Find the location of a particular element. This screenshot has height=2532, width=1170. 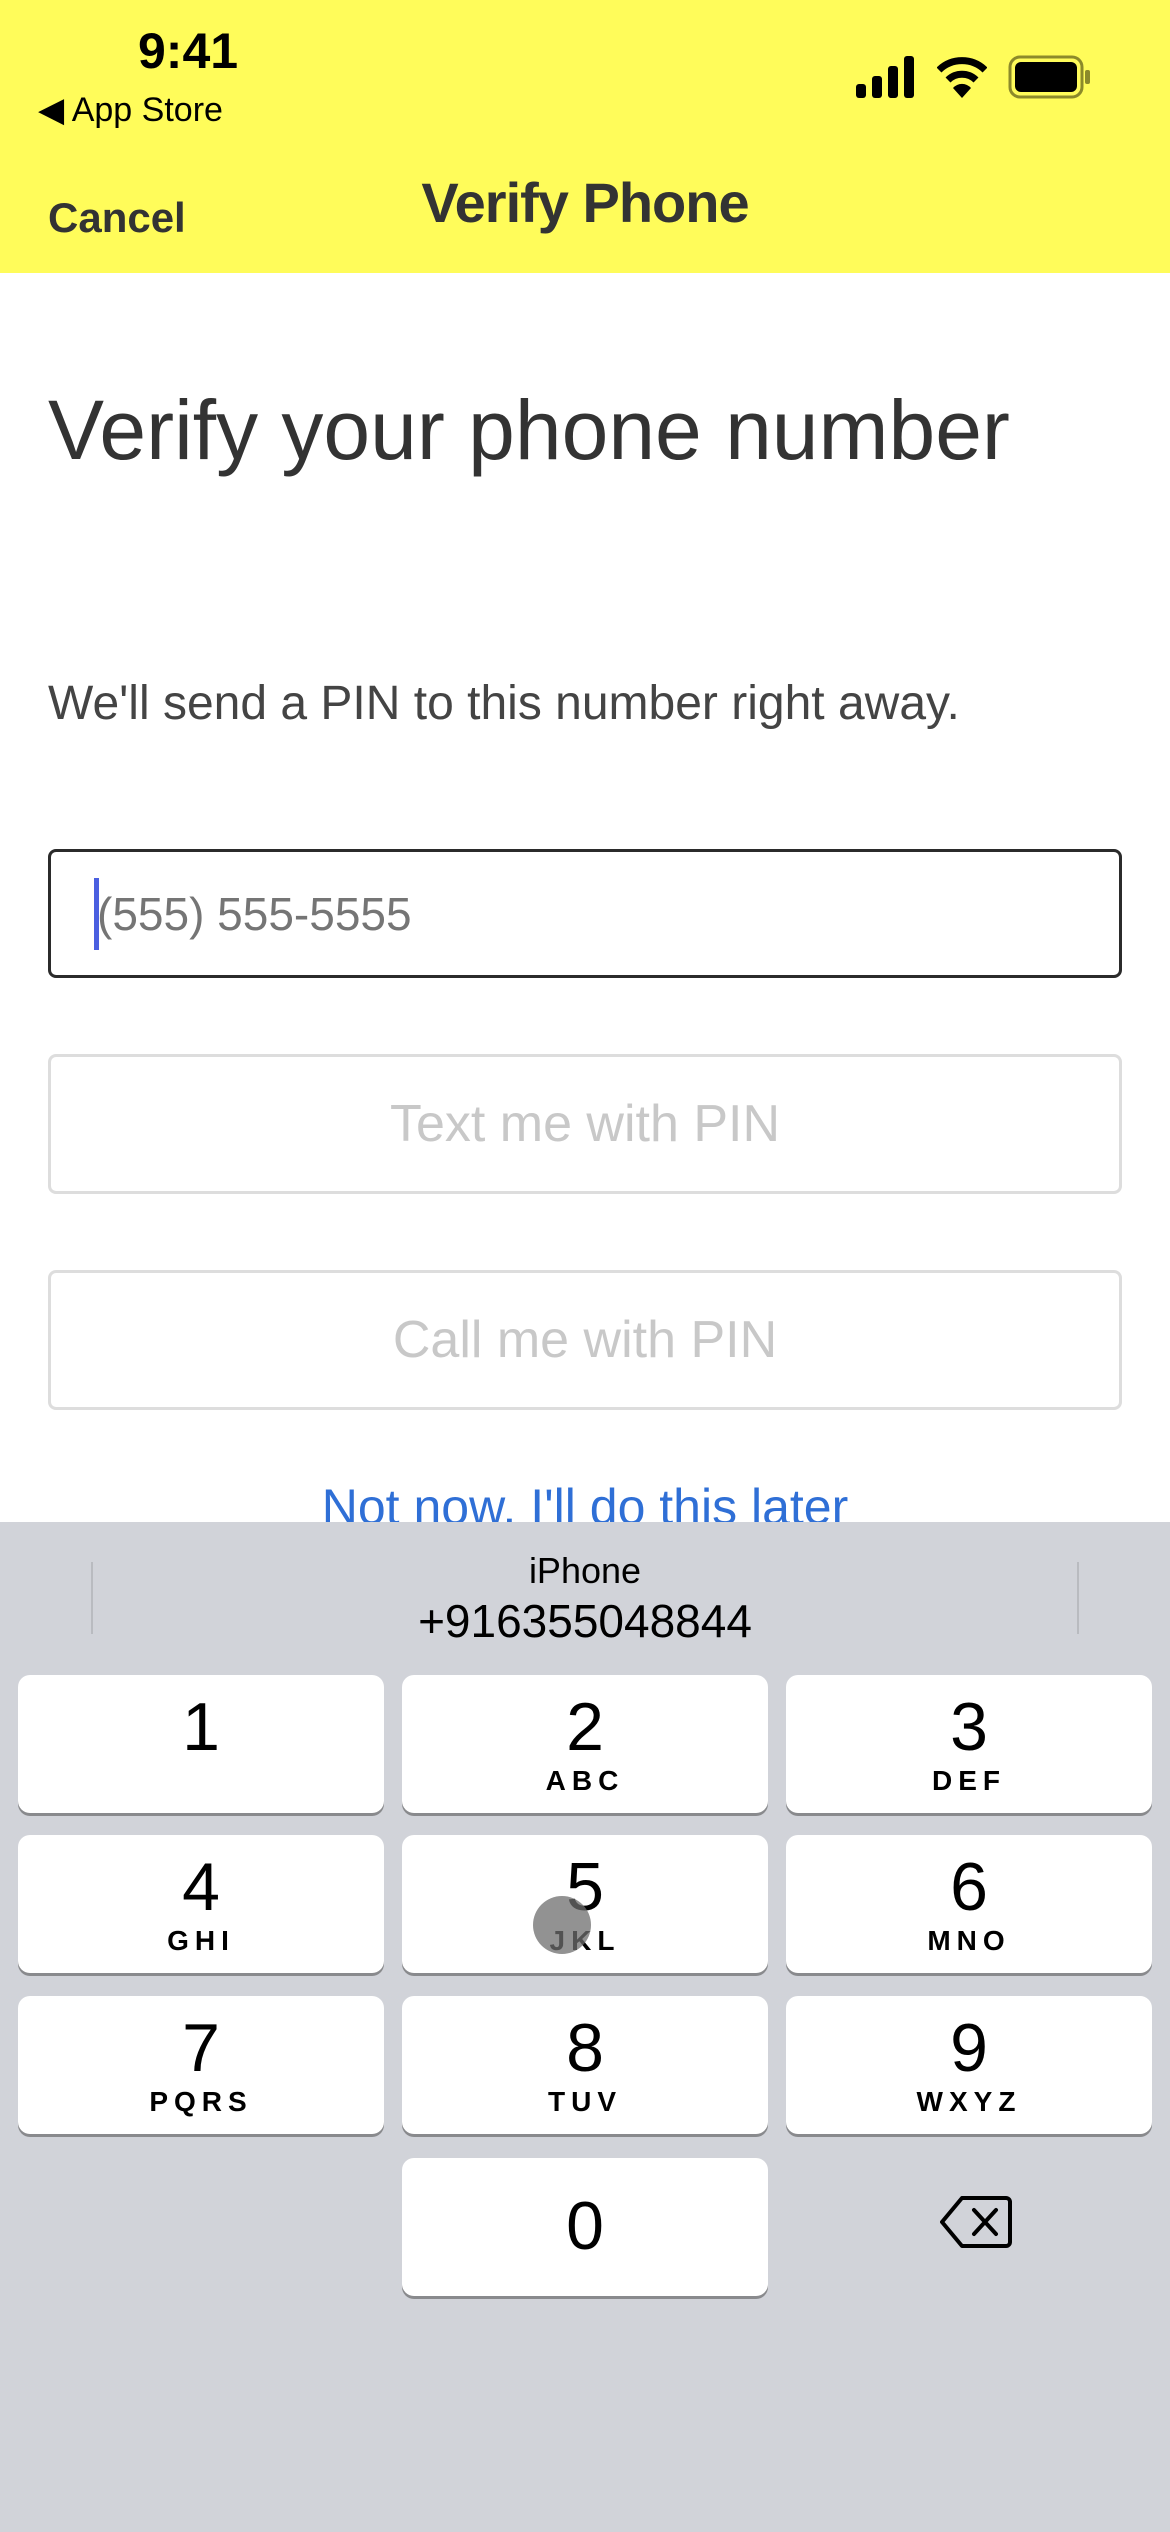

key-1: 1 is located at coordinates (201, 1744).